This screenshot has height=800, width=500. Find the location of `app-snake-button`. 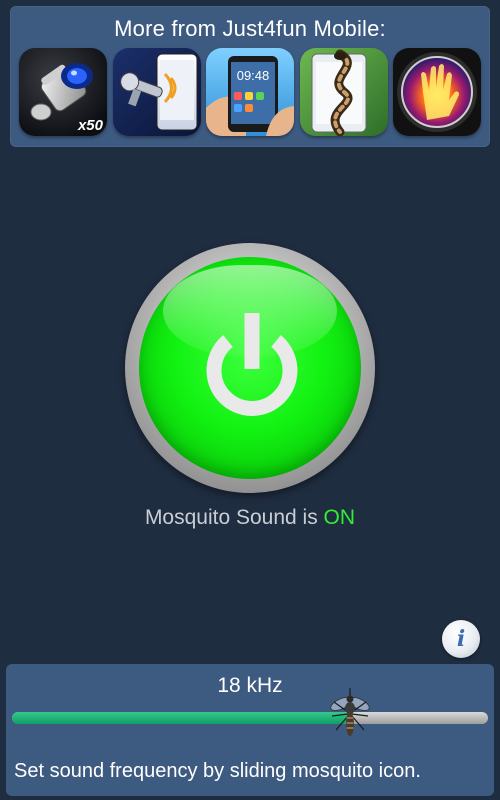

app-snake-button is located at coordinates (343, 92).